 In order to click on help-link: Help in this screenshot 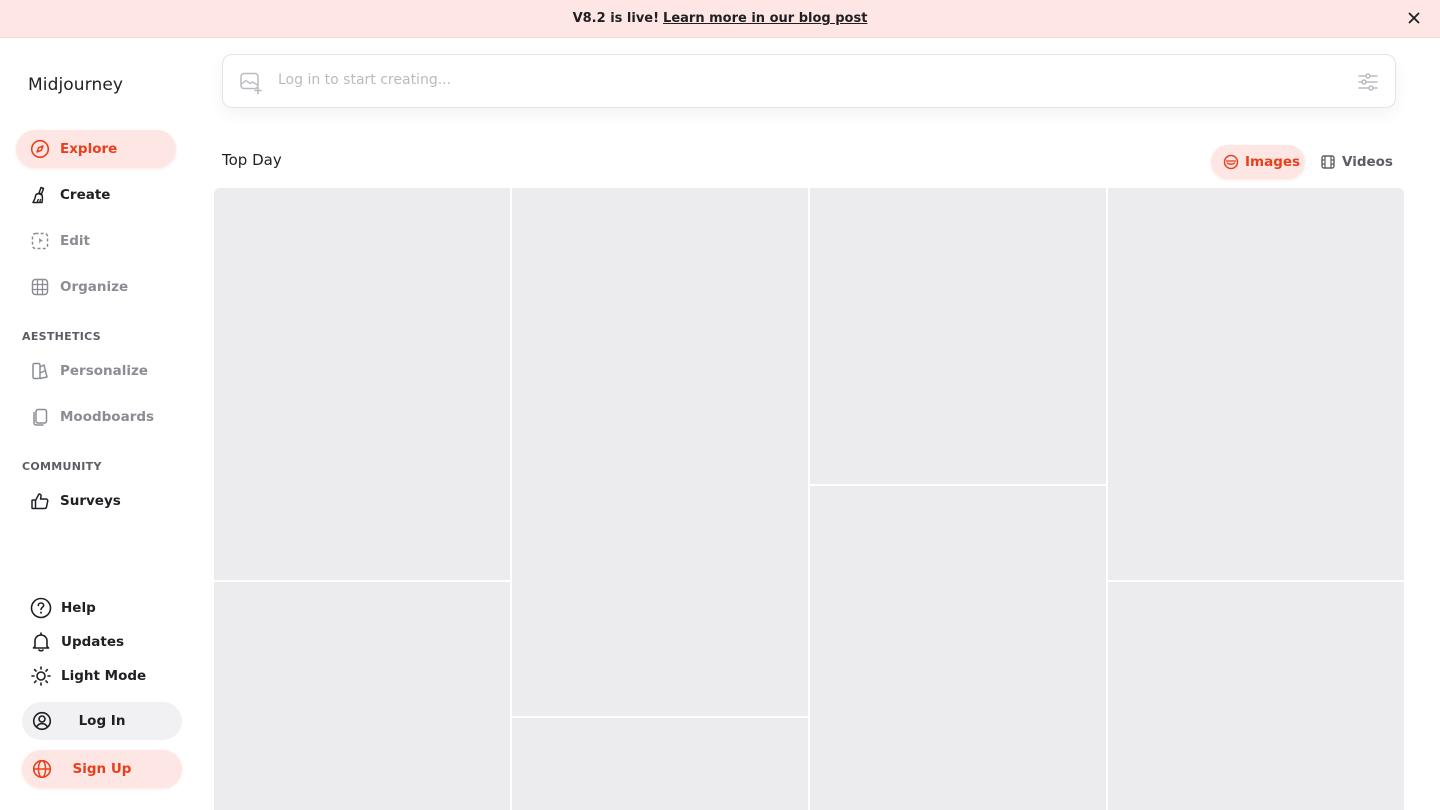, I will do `click(63, 608)`.